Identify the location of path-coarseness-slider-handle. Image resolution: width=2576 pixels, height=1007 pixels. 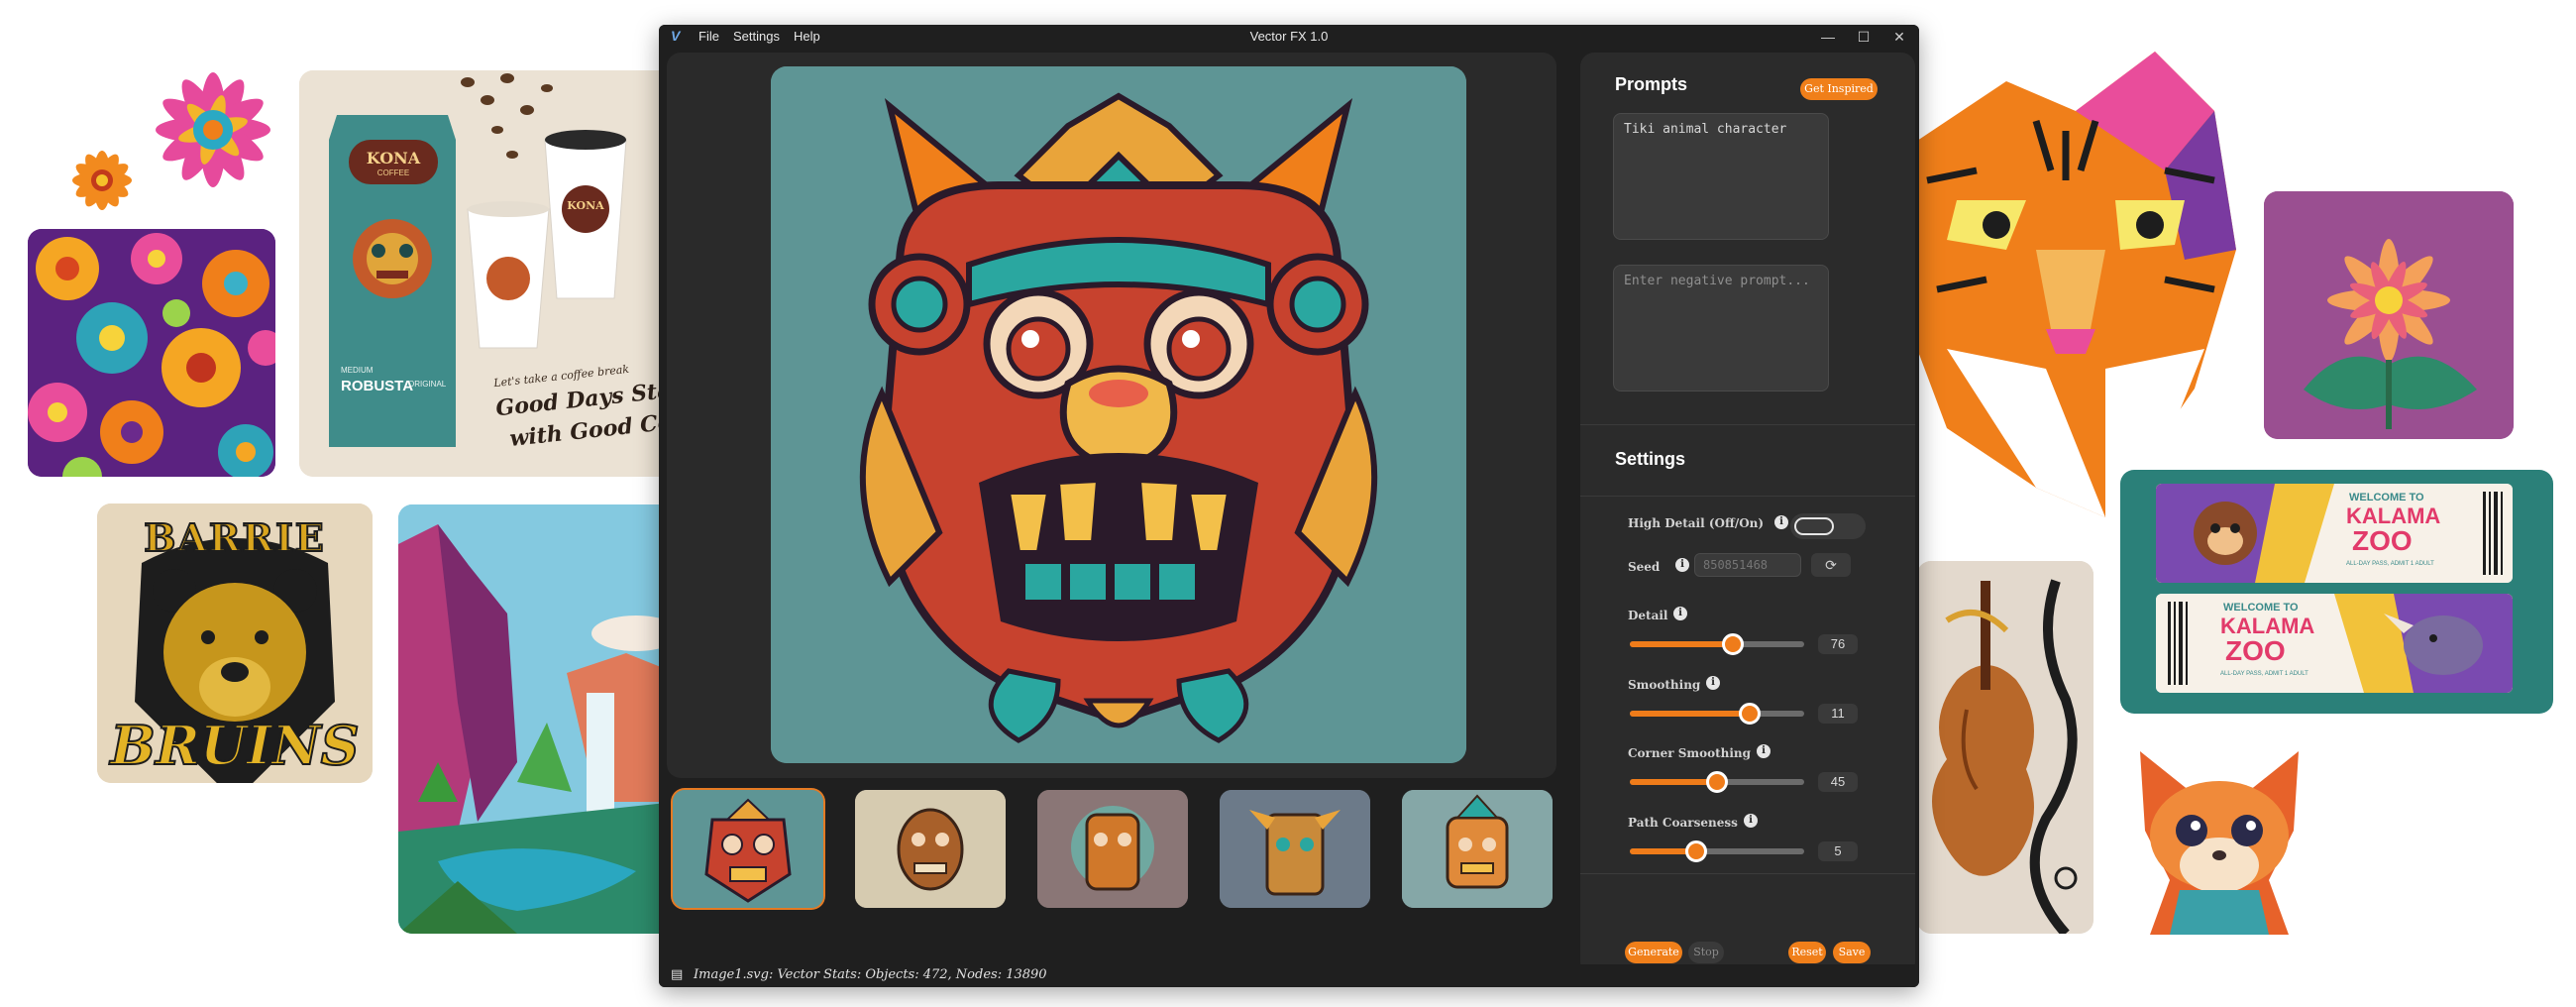
(1695, 851).